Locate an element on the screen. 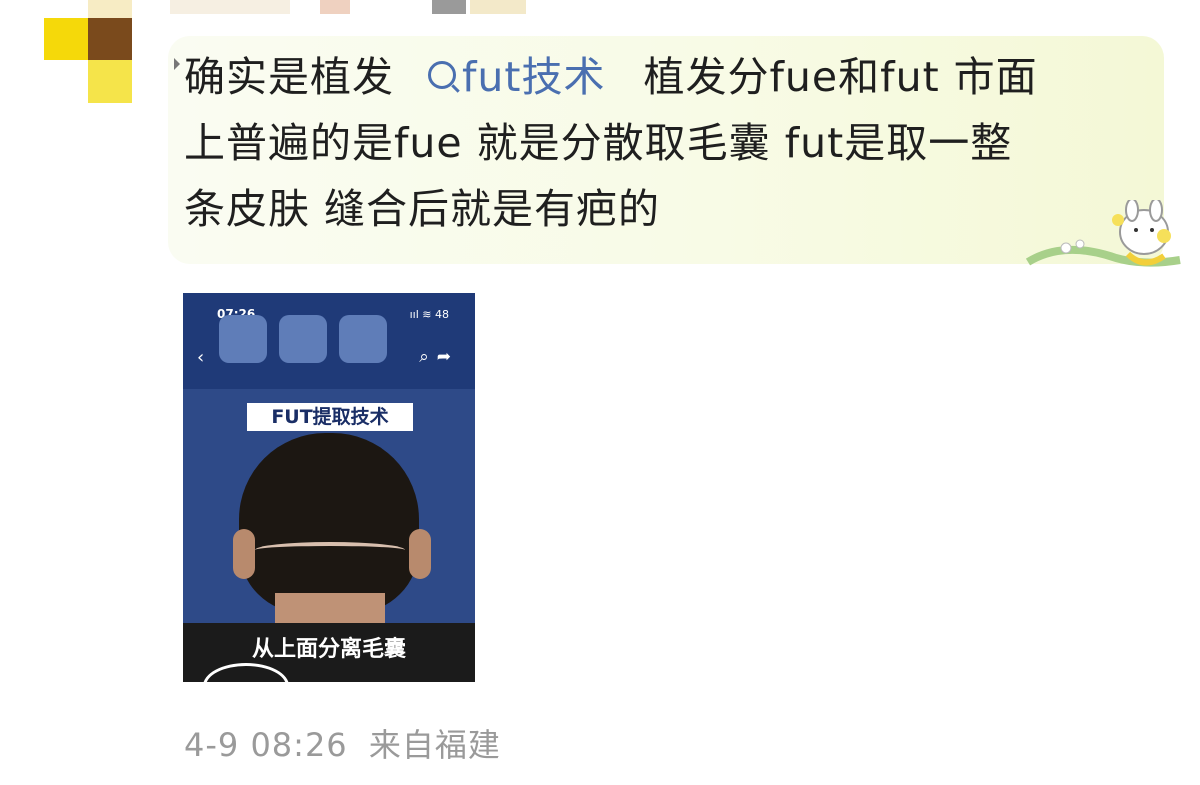 The image size is (1200, 785). video-title-overlay: FUT提取技术 is located at coordinates (330, 417).